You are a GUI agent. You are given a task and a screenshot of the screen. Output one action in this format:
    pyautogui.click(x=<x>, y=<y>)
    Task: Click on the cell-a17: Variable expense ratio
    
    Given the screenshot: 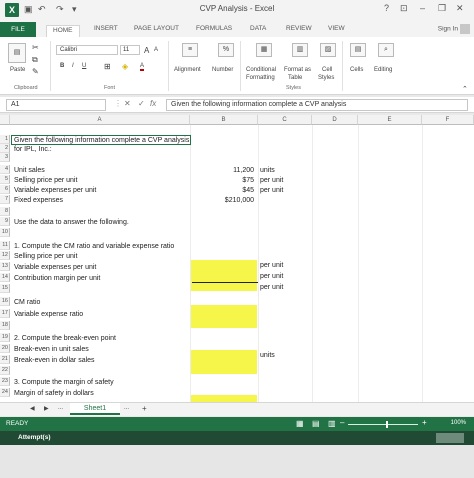 What is the action you would take?
    pyautogui.click(x=48, y=314)
    